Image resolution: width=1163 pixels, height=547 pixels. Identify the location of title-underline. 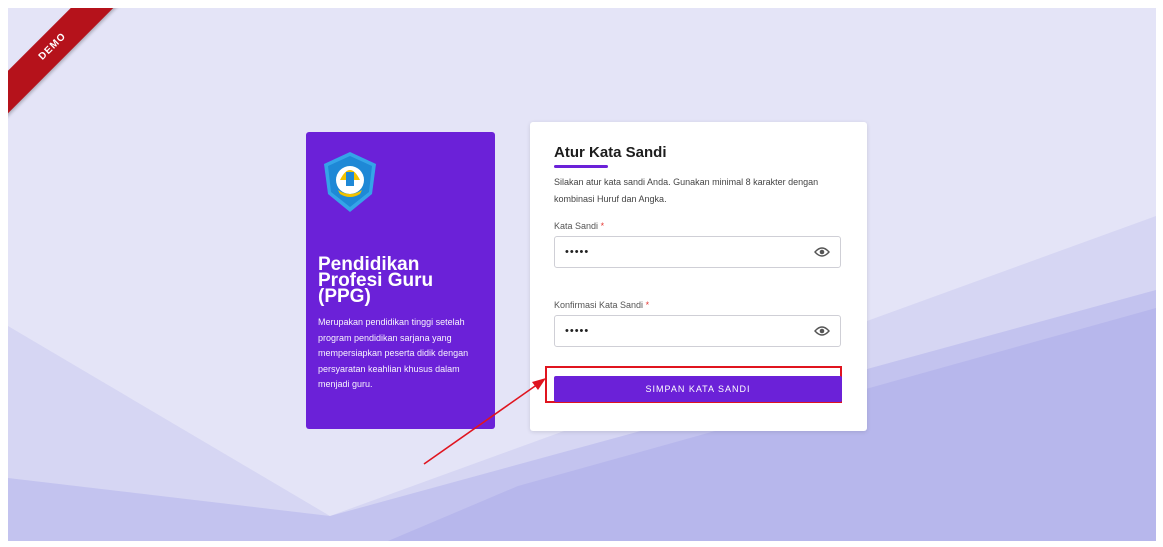
(581, 166).